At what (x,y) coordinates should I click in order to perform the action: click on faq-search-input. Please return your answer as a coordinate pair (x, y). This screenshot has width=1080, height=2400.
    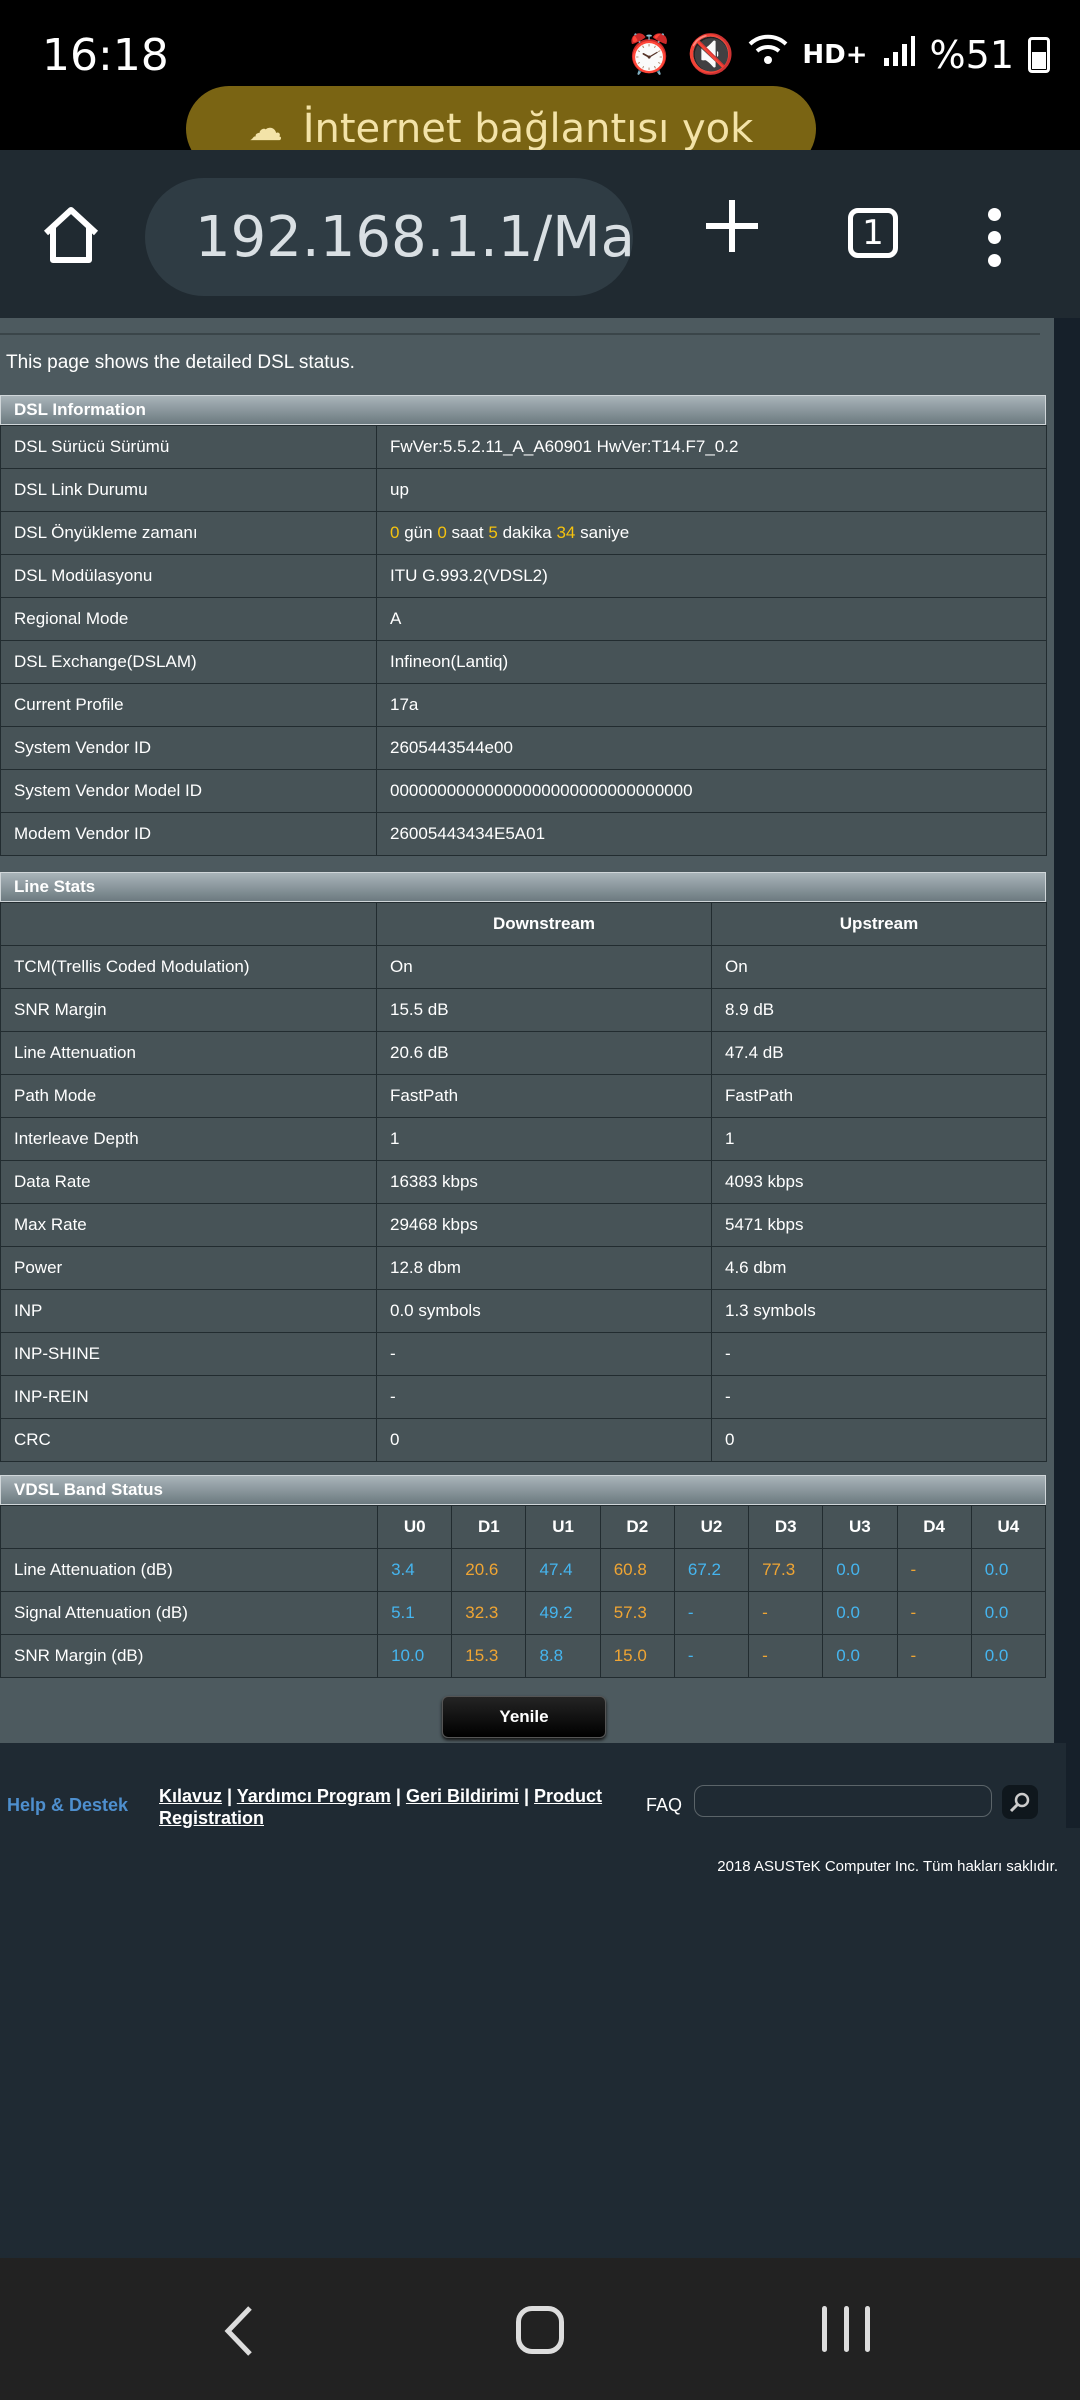
    Looking at the image, I should click on (843, 1801).